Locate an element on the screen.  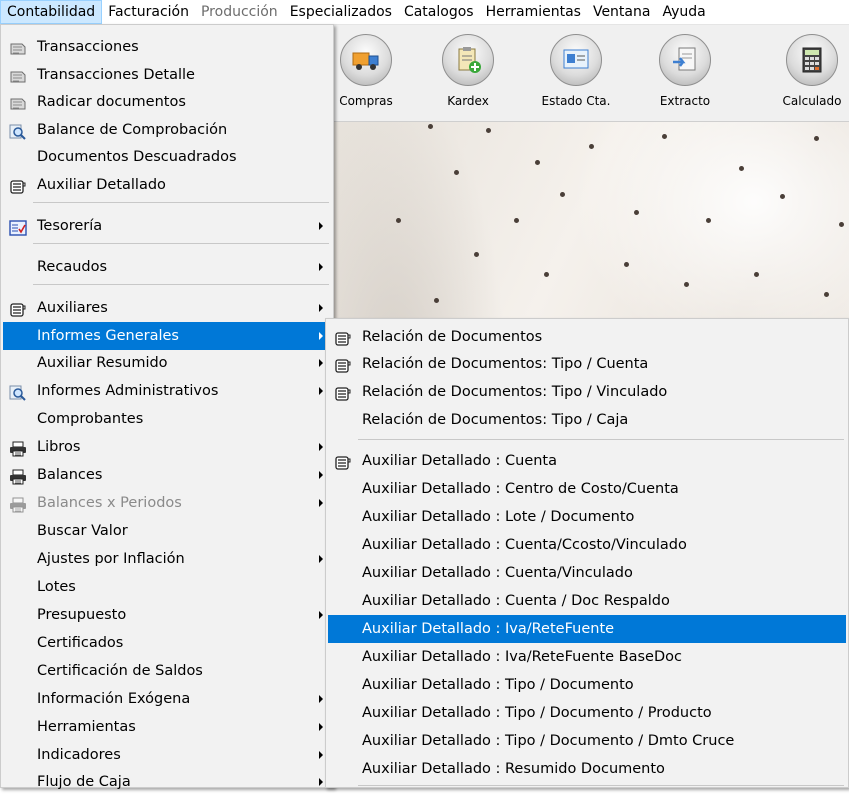
informes-generales-item-relacion-de-documentos: Relación de Documentos is located at coordinates (587, 337).